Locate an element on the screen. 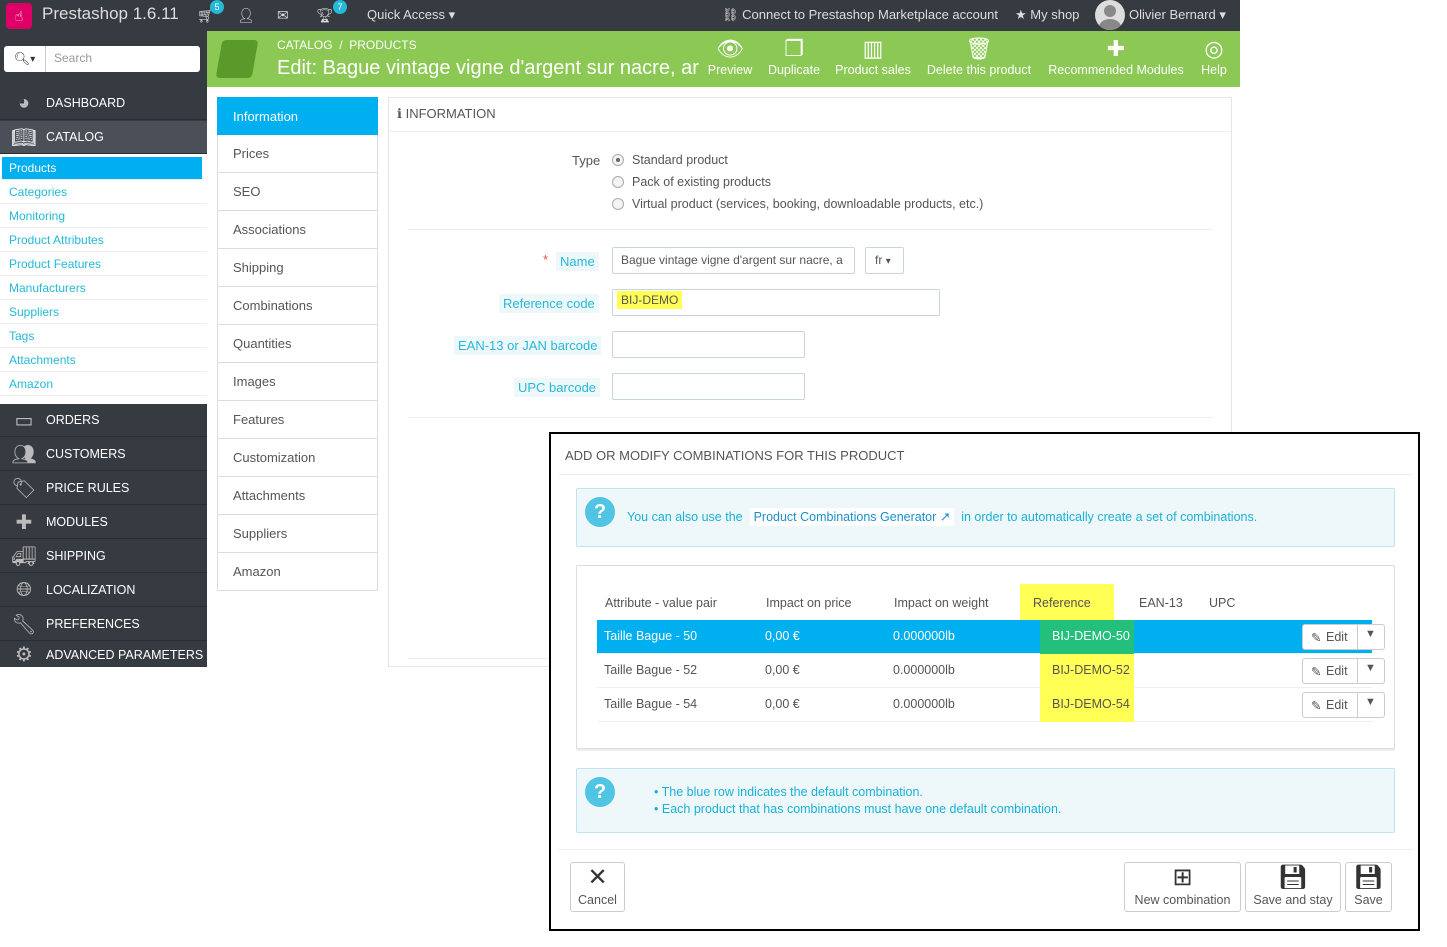 The width and height of the screenshot is (1447, 947). tab-combinations: Combinations is located at coordinates (297, 306).